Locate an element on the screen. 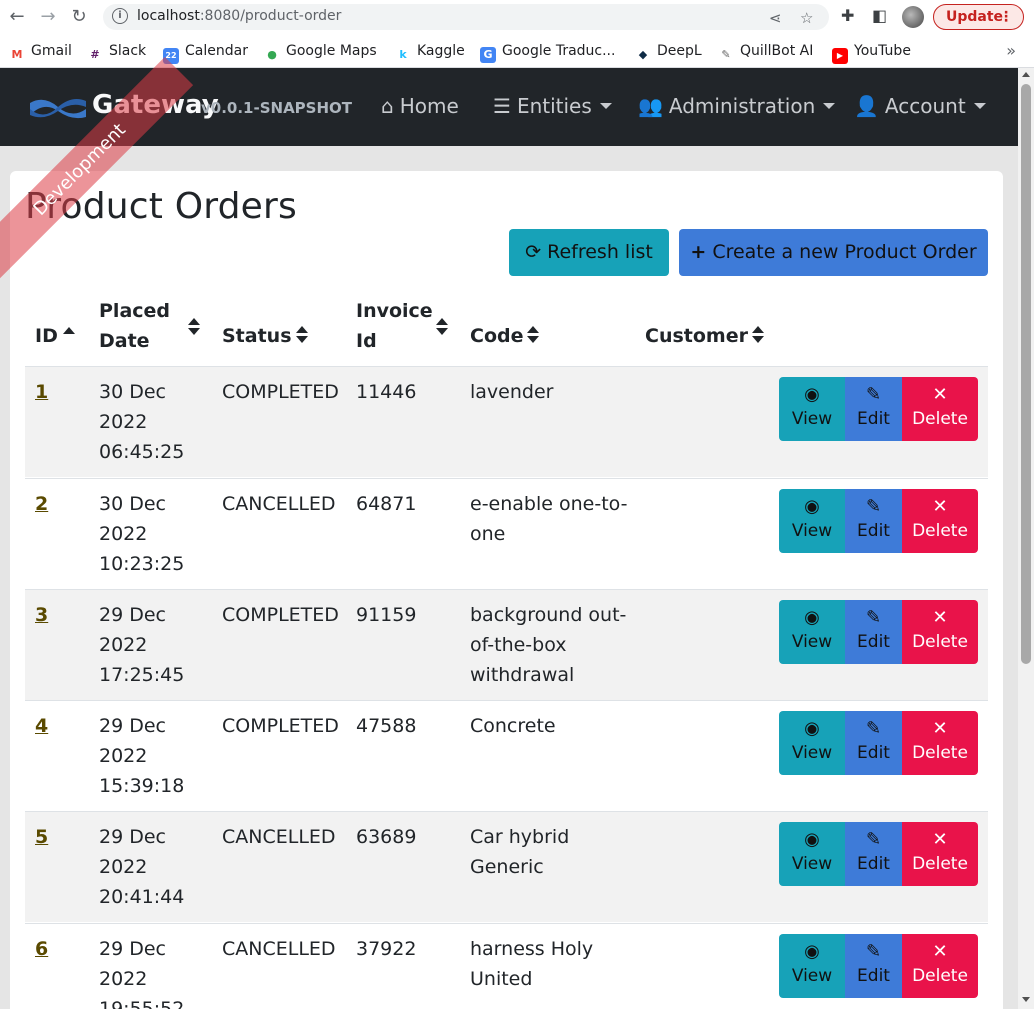 This screenshot has height=1009, width=1034. bookmark-youtube: ▶ YouTube is located at coordinates (871, 52).